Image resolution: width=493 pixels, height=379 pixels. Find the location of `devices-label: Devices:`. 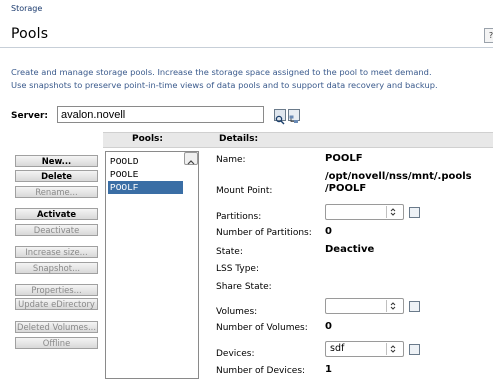

devices-label: Devices: is located at coordinates (235, 354).